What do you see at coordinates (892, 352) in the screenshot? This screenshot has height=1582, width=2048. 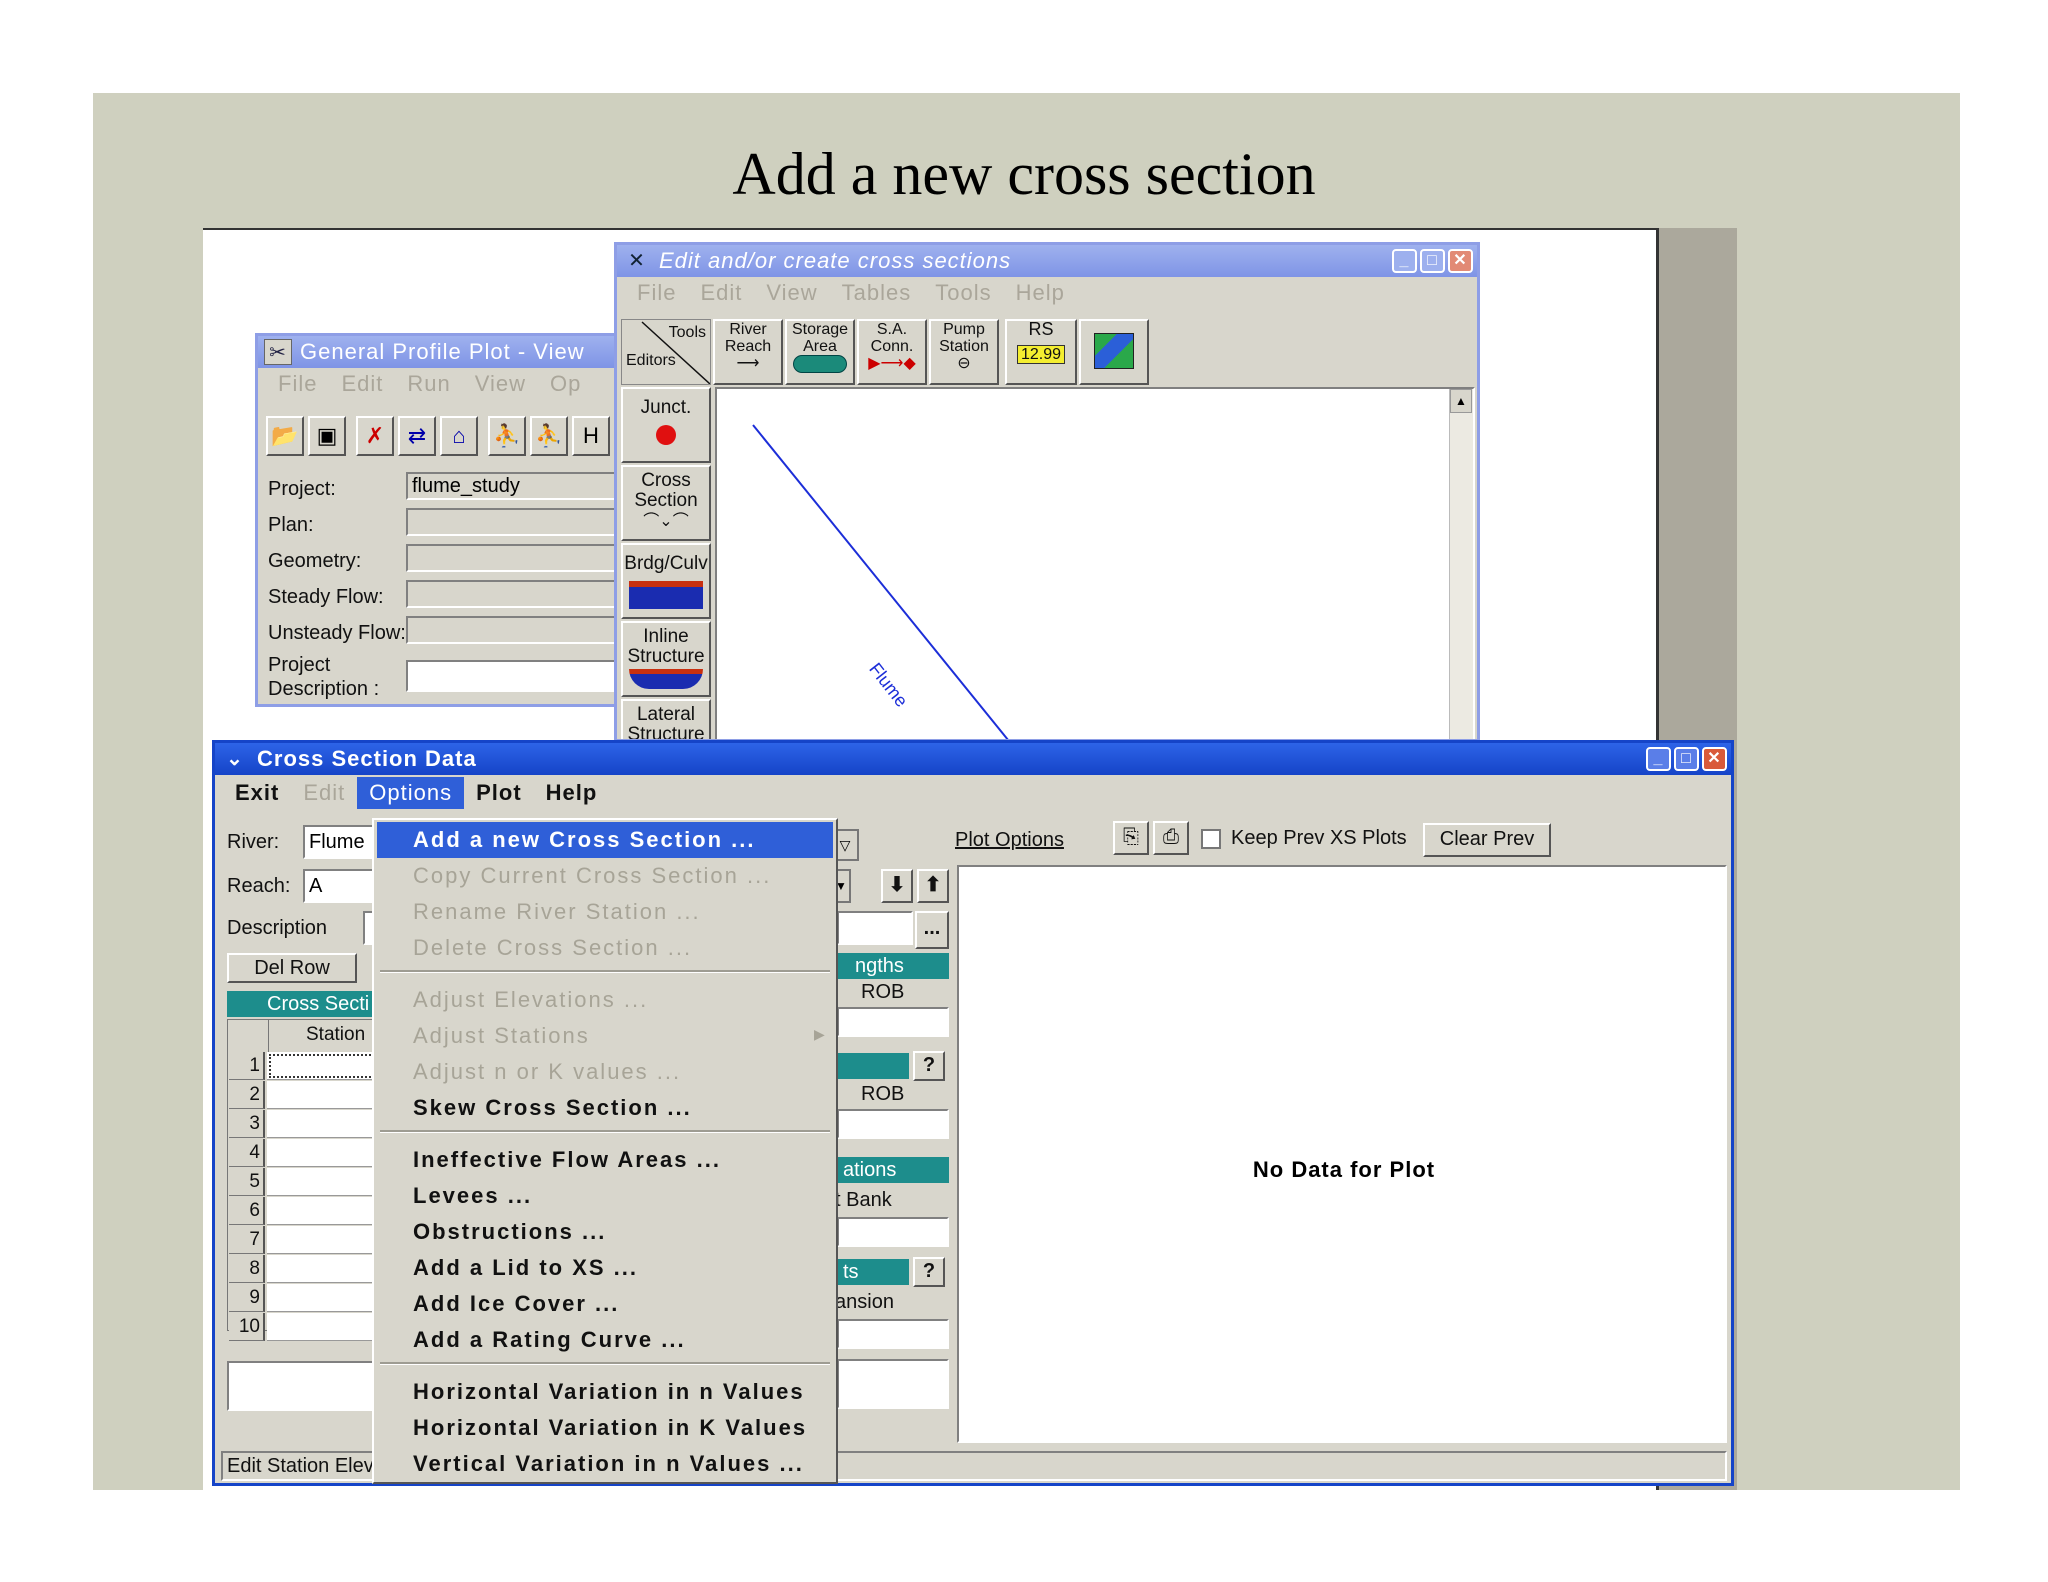 I see `sa-connection-button: S.A. Conn. ▶⟶◆` at bounding box center [892, 352].